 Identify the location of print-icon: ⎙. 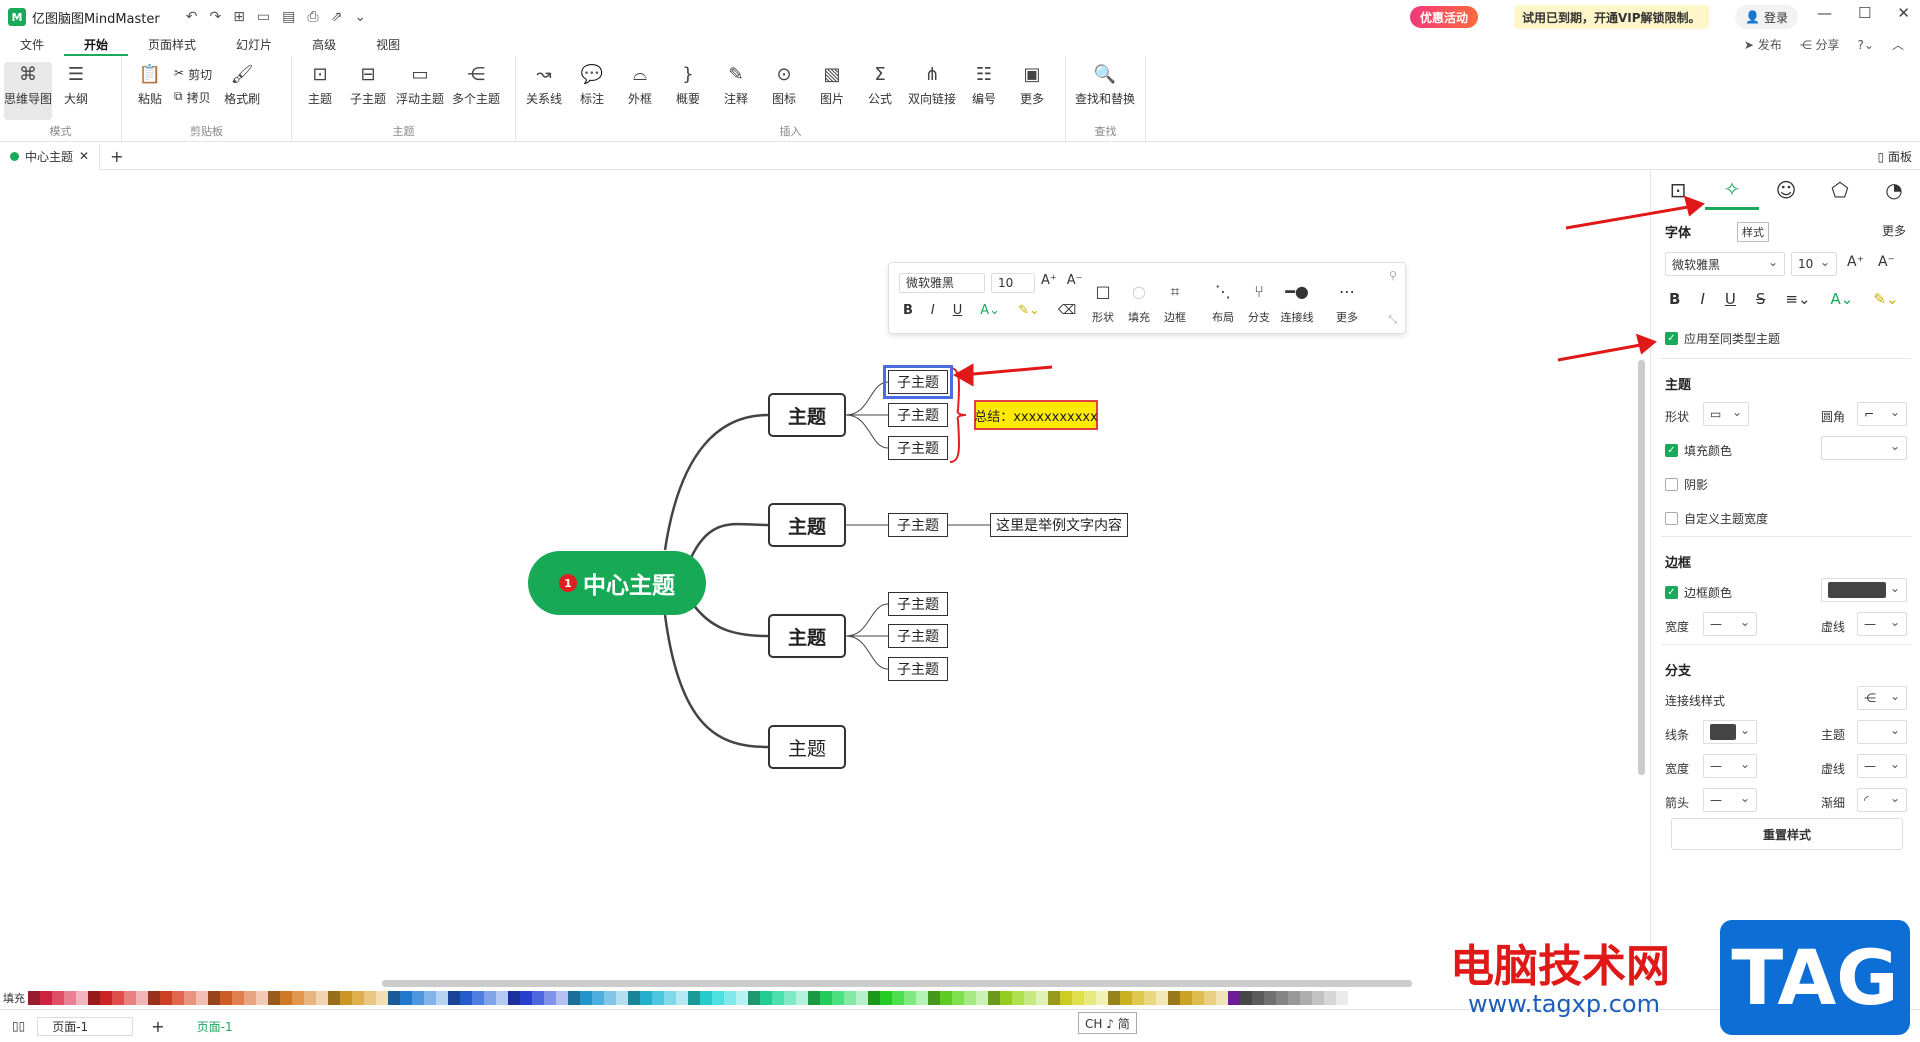
(312, 17).